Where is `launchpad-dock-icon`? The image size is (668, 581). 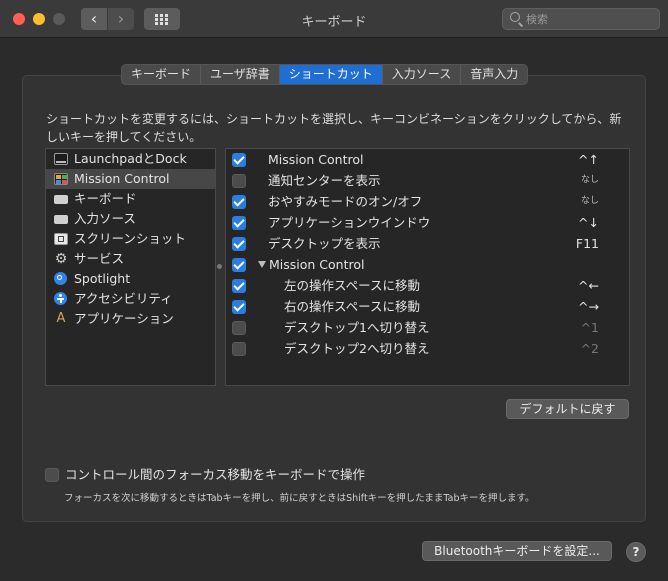 launchpad-dock-icon is located at coordinates (61, 159).